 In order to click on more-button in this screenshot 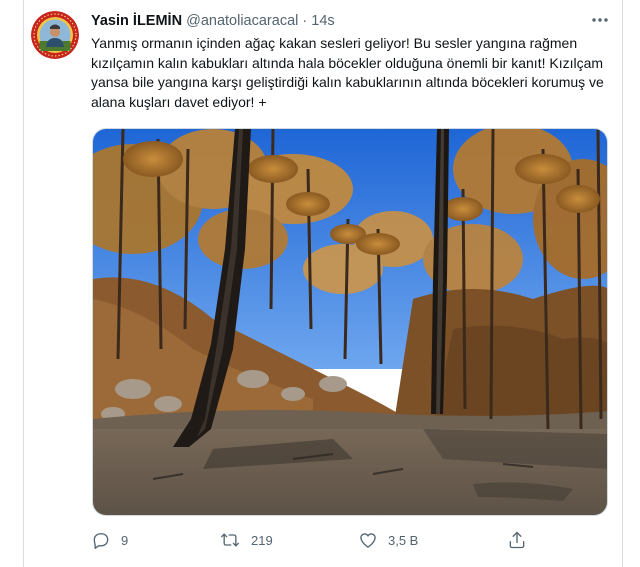, I will do `click(600, 20)`.